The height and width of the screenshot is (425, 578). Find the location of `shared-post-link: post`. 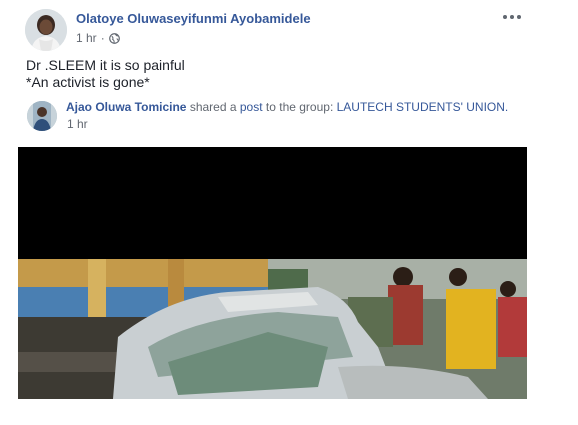

shared-post-link: post is located at coordinates (251, 107).